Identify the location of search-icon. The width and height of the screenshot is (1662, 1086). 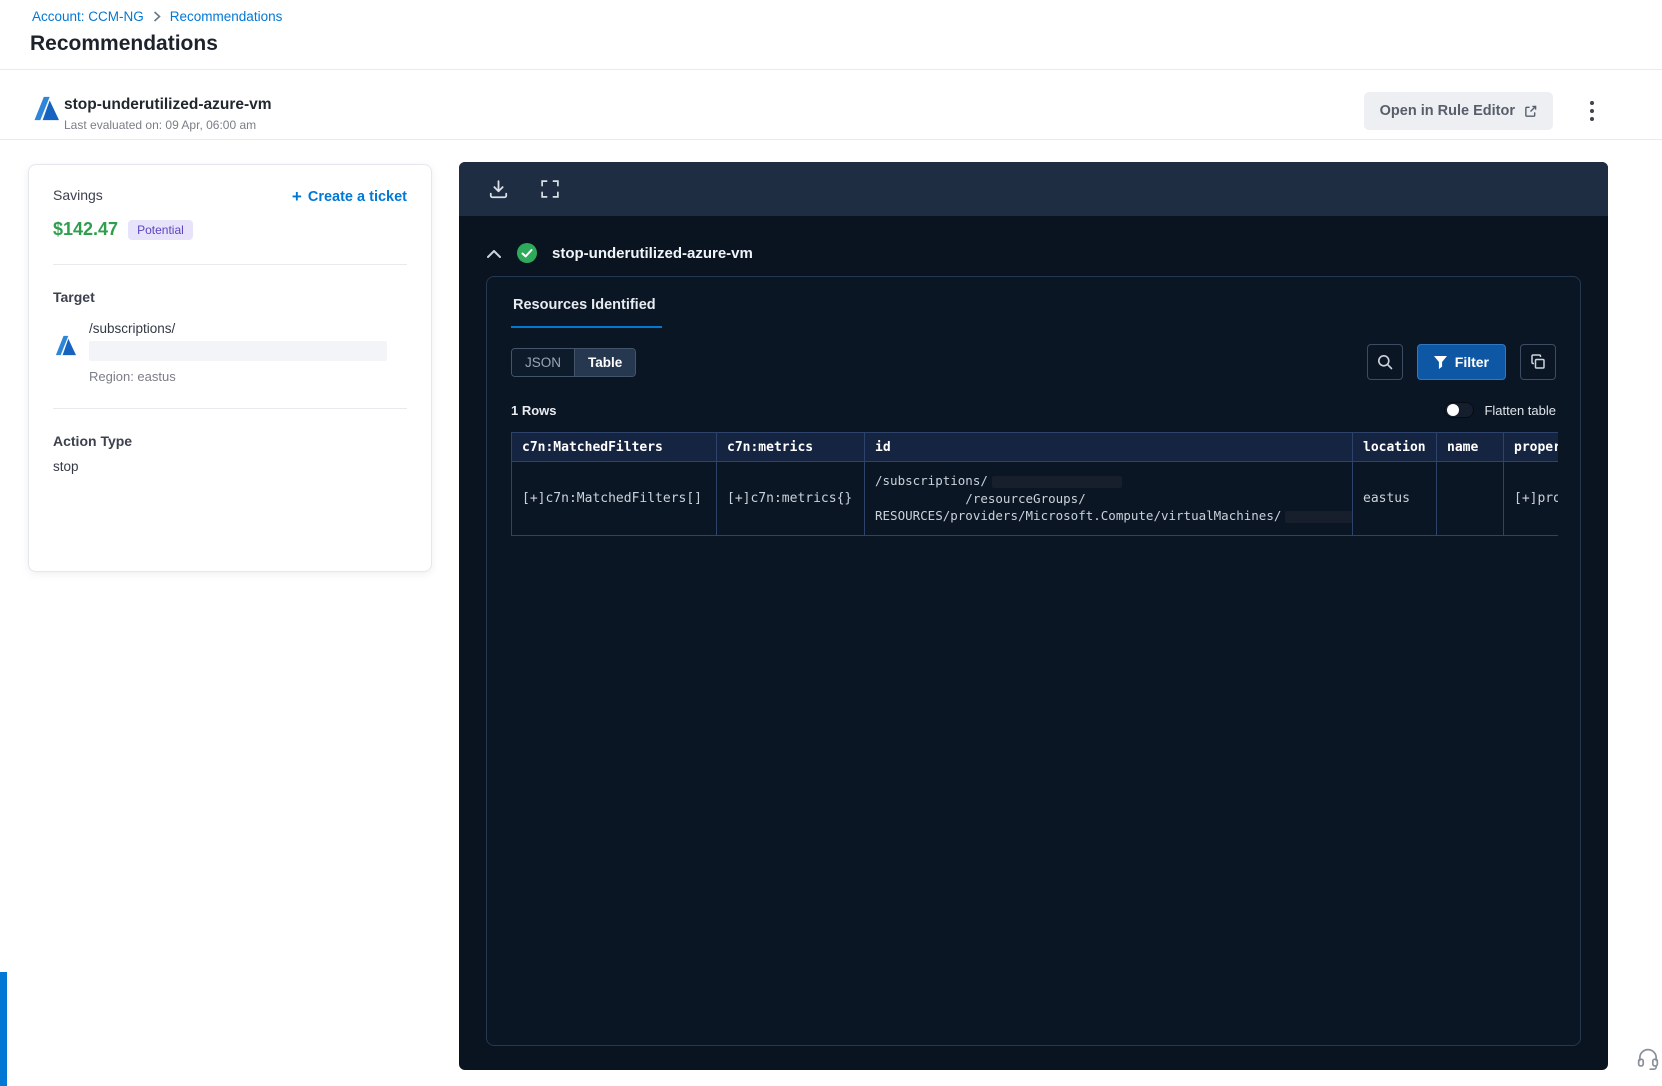
(1384, 362).